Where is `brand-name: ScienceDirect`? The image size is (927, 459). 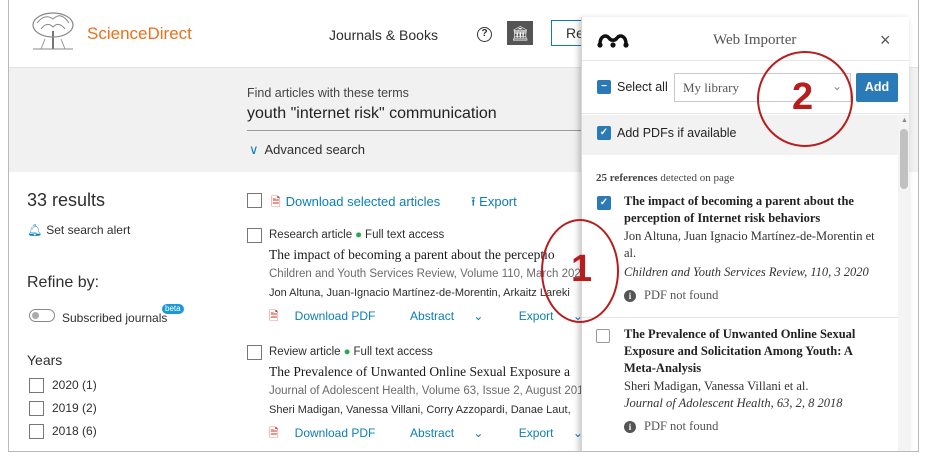
brand-name: ScienceDirect is located at coordinates (139, 34).